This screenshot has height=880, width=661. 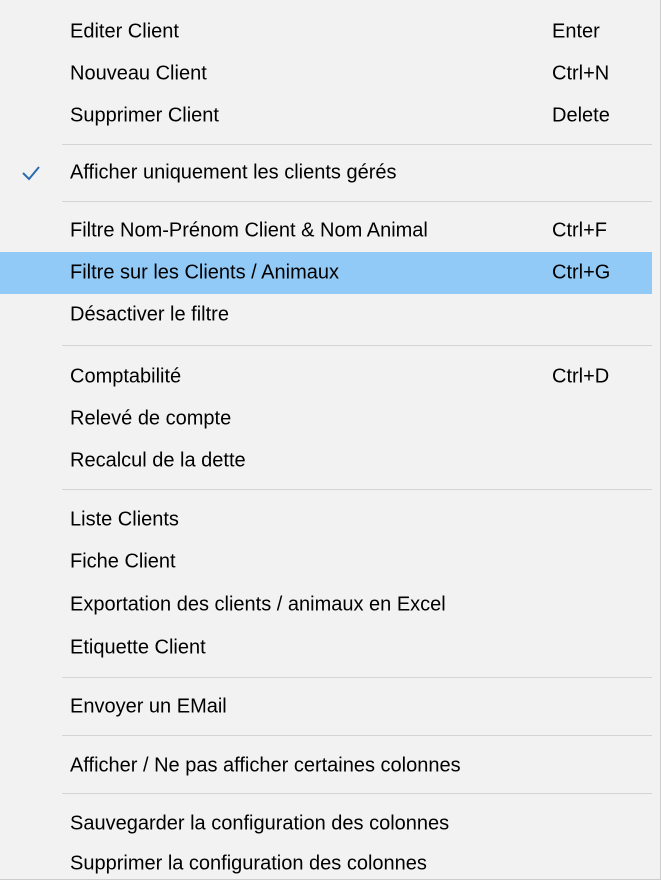 What do you see at coordinates (326, 419) in the screenshot?
I see `menu-item-releve-de-compte: Relevé de compte` at bounding box center [326, 419].